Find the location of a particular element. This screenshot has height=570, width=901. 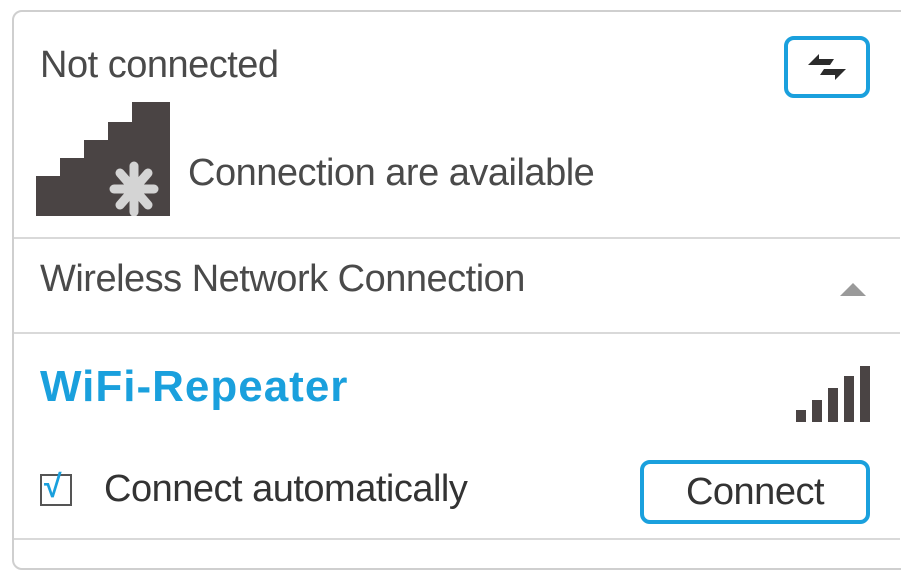

auto-connect-label: Connect automatically is located at coordinates (286, 489).